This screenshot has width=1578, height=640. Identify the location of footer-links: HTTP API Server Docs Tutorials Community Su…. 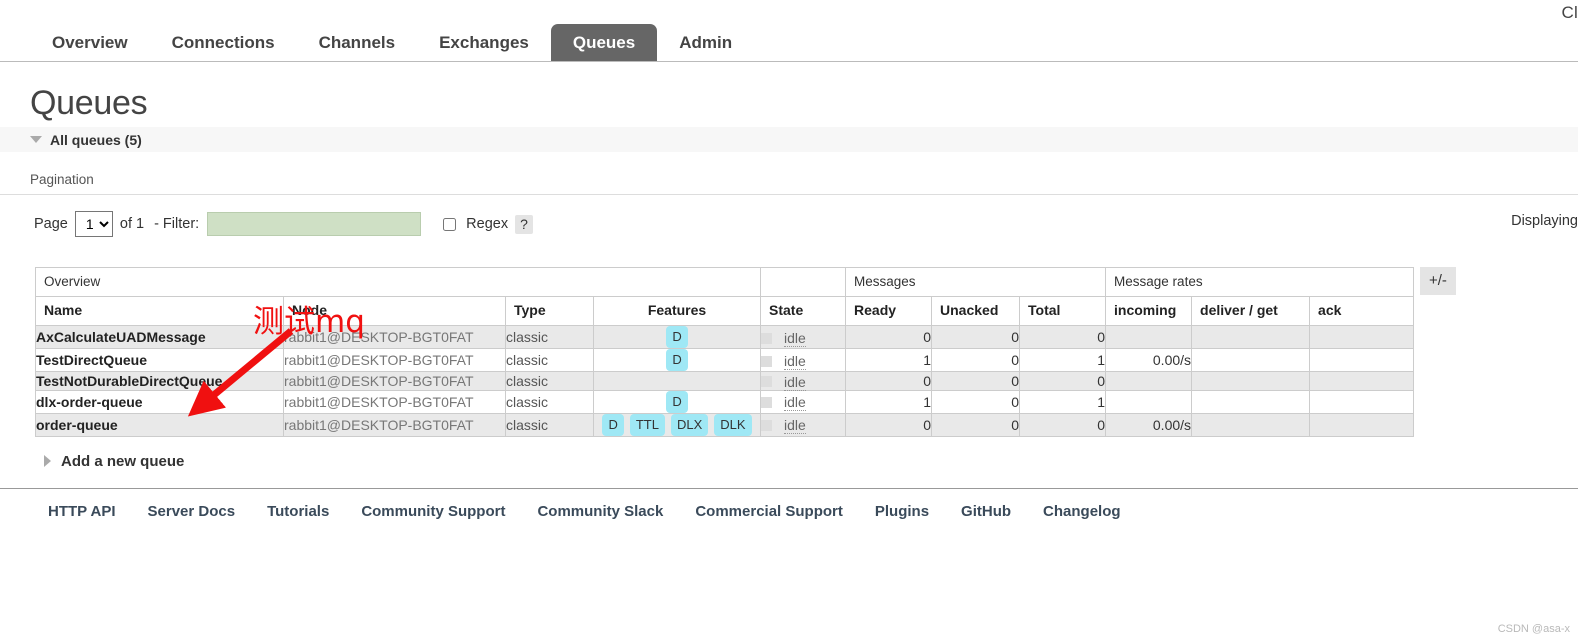
(813, 511).